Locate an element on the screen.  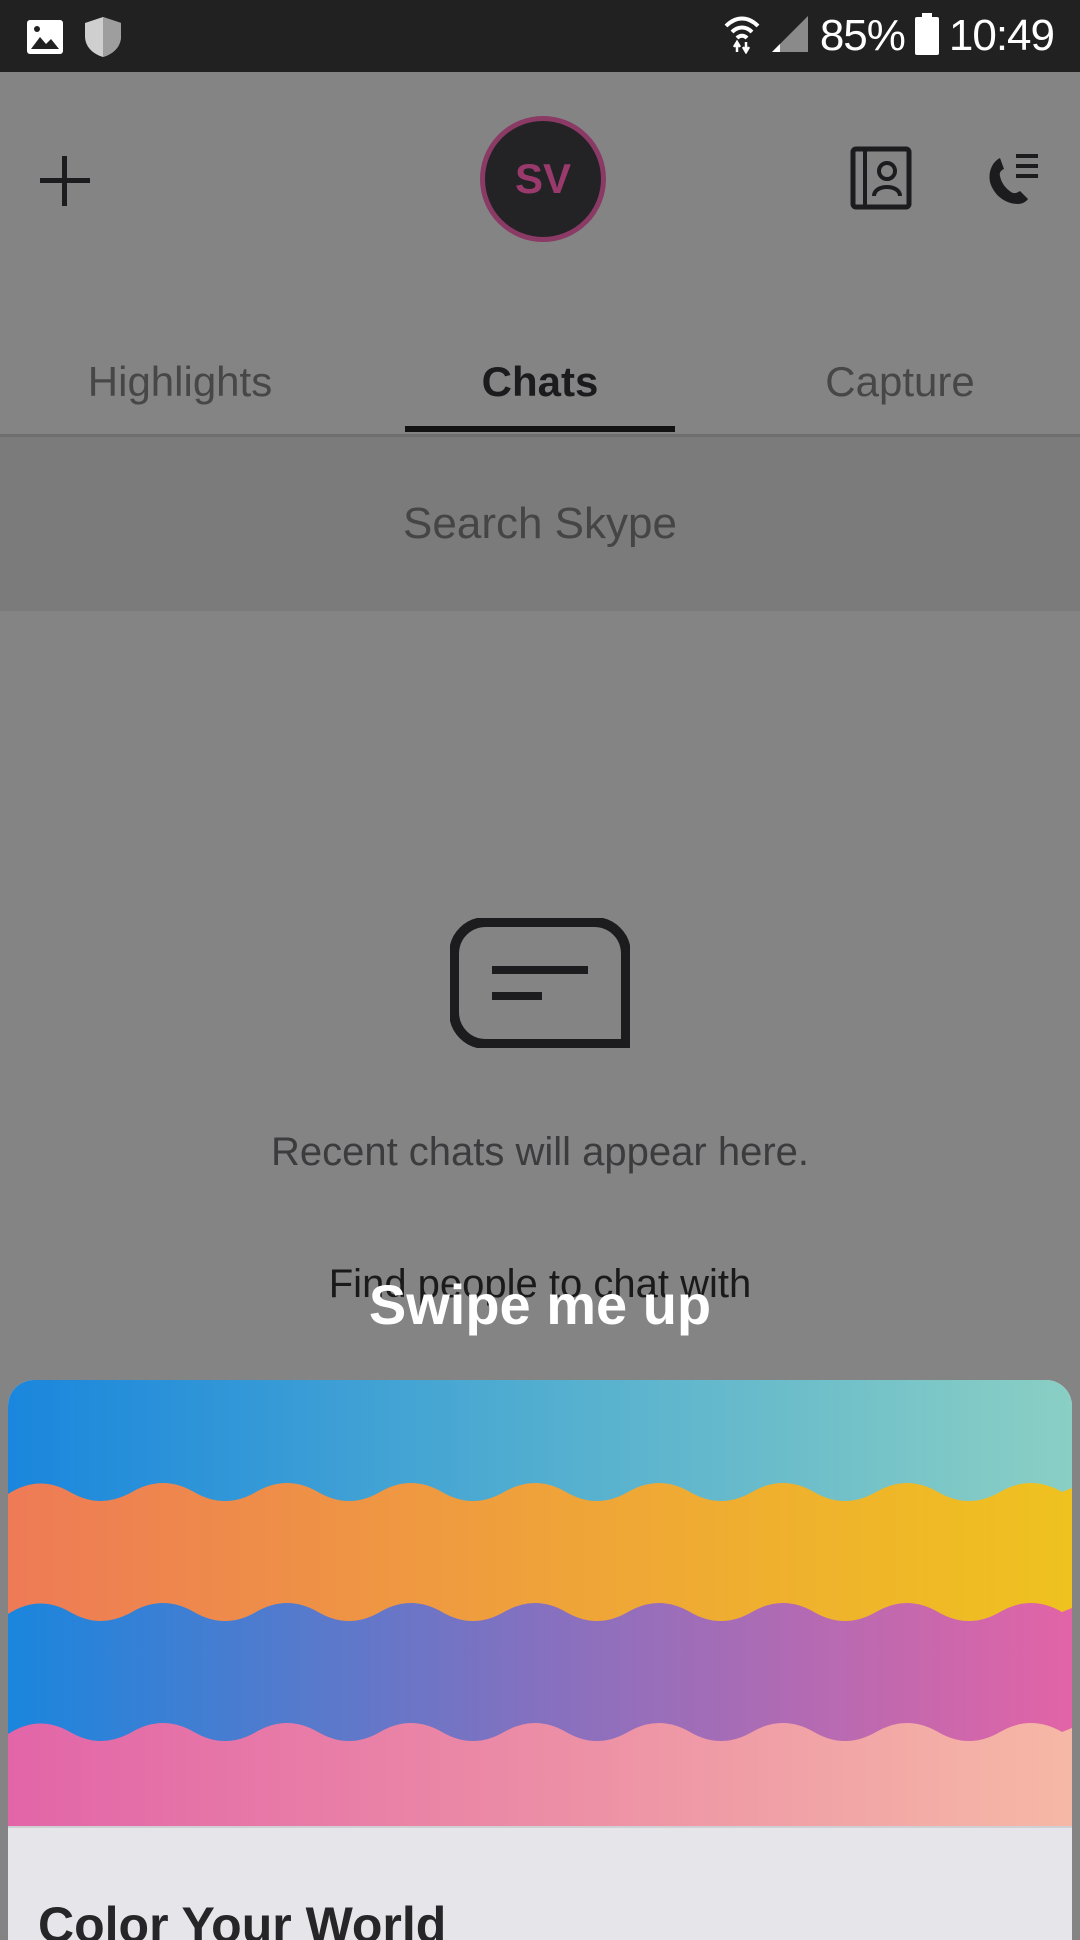
status-bar: 85% 10:49 is located at coordinates (540, 36).